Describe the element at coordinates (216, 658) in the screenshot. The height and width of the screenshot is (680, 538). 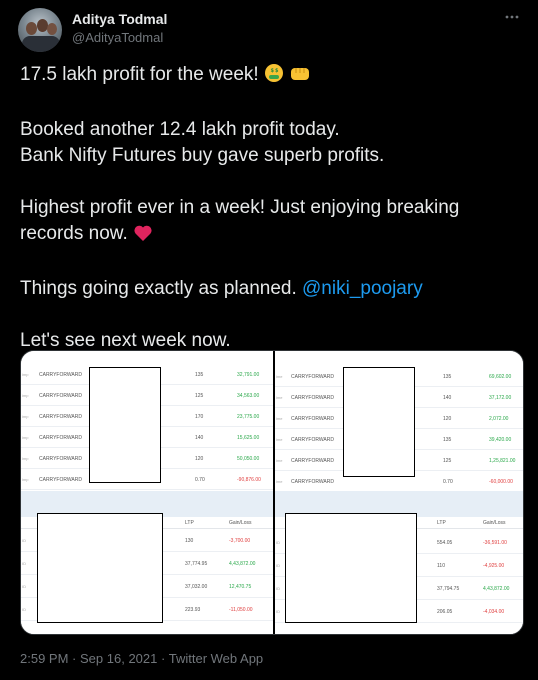
I see `tweet-source: Twitter Web App` at that location.